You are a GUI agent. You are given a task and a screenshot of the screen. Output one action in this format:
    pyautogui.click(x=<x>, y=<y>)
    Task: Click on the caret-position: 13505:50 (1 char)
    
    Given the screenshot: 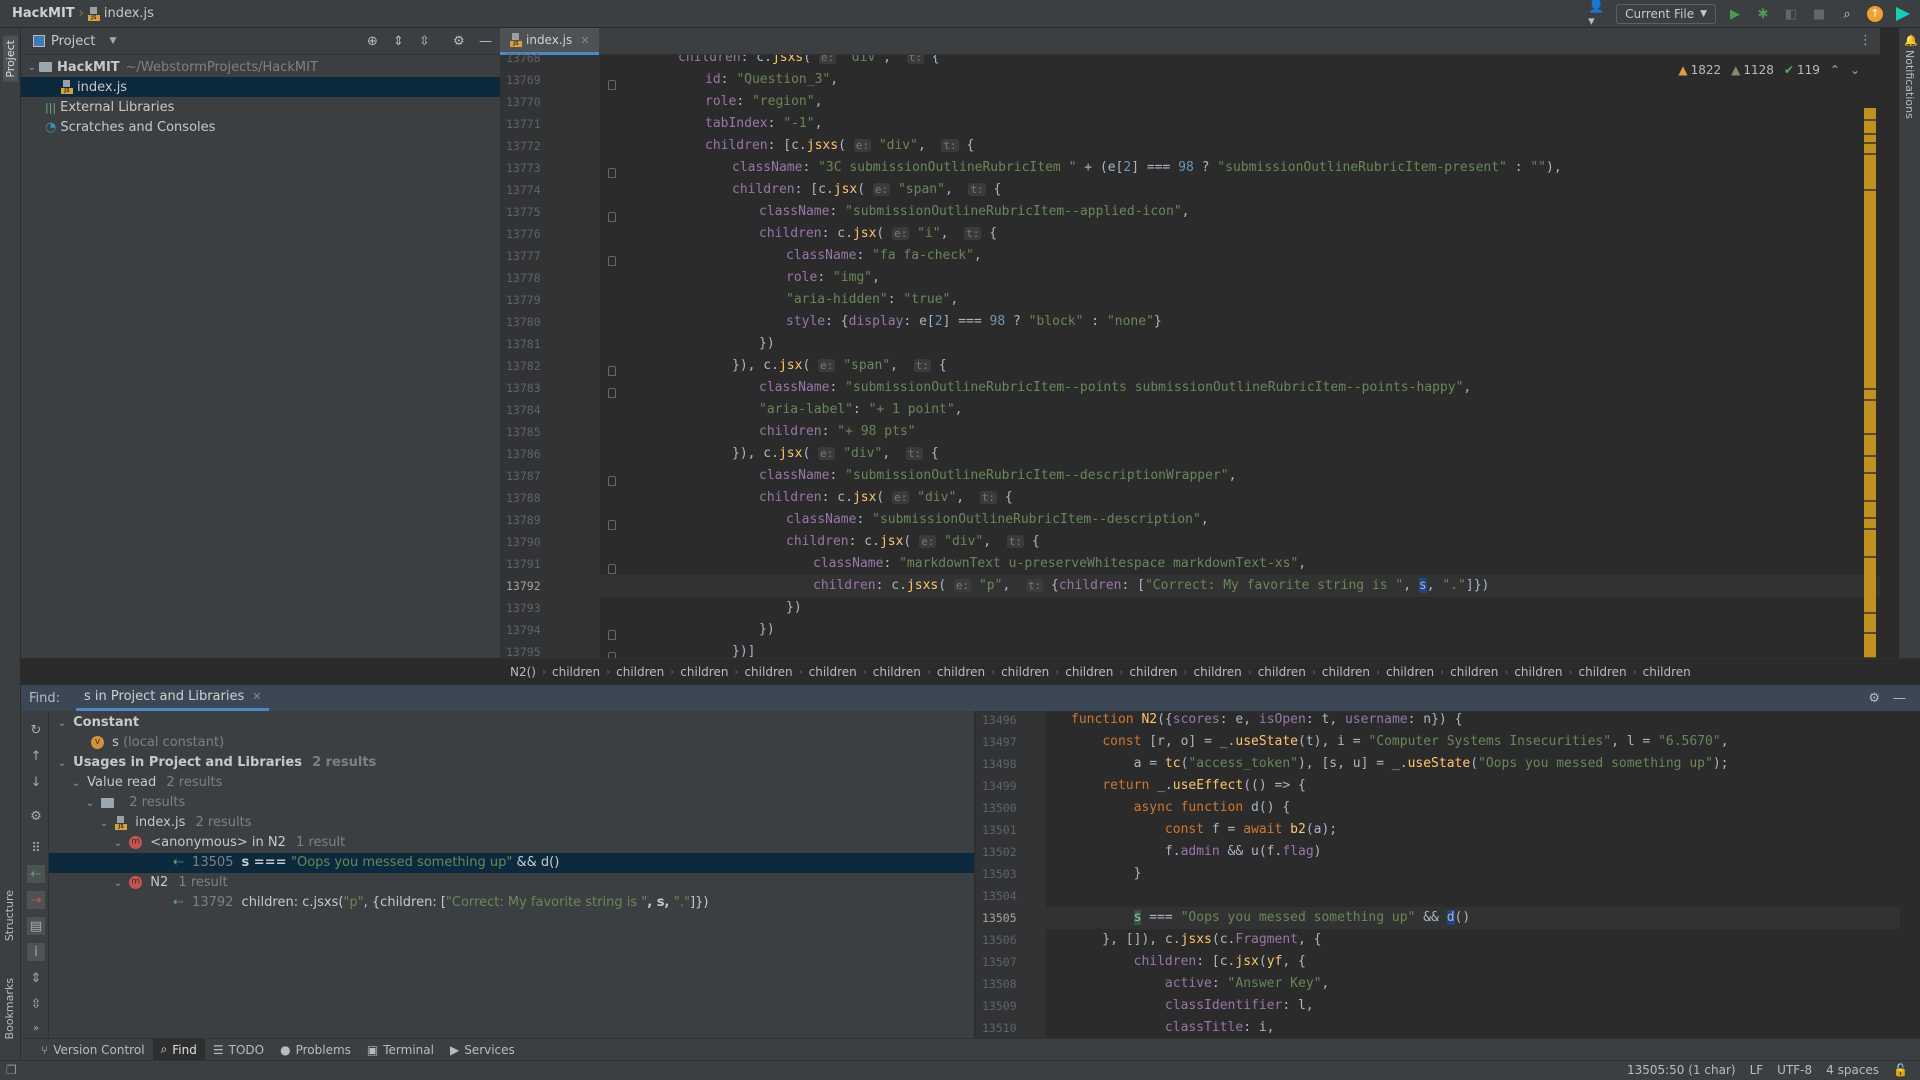 What is the action you would take?
    pyautogui.click(x=1681, y=1070)
    